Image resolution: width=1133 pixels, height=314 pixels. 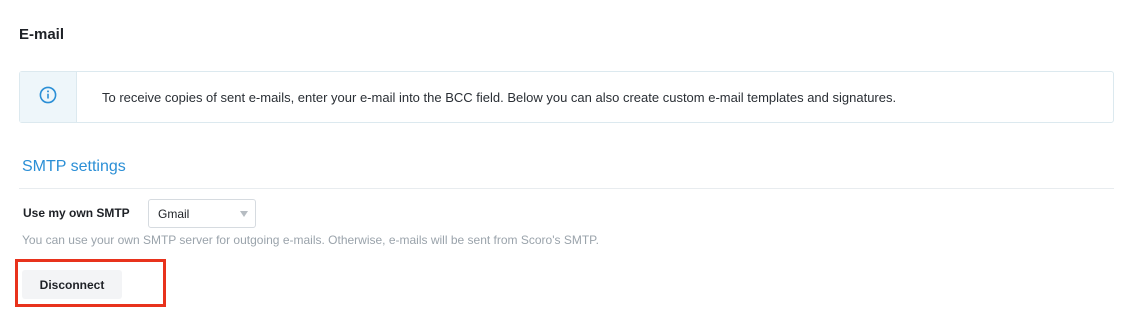 I want to click on disconnect-button: Disconnect, so click(x=72, y=284).